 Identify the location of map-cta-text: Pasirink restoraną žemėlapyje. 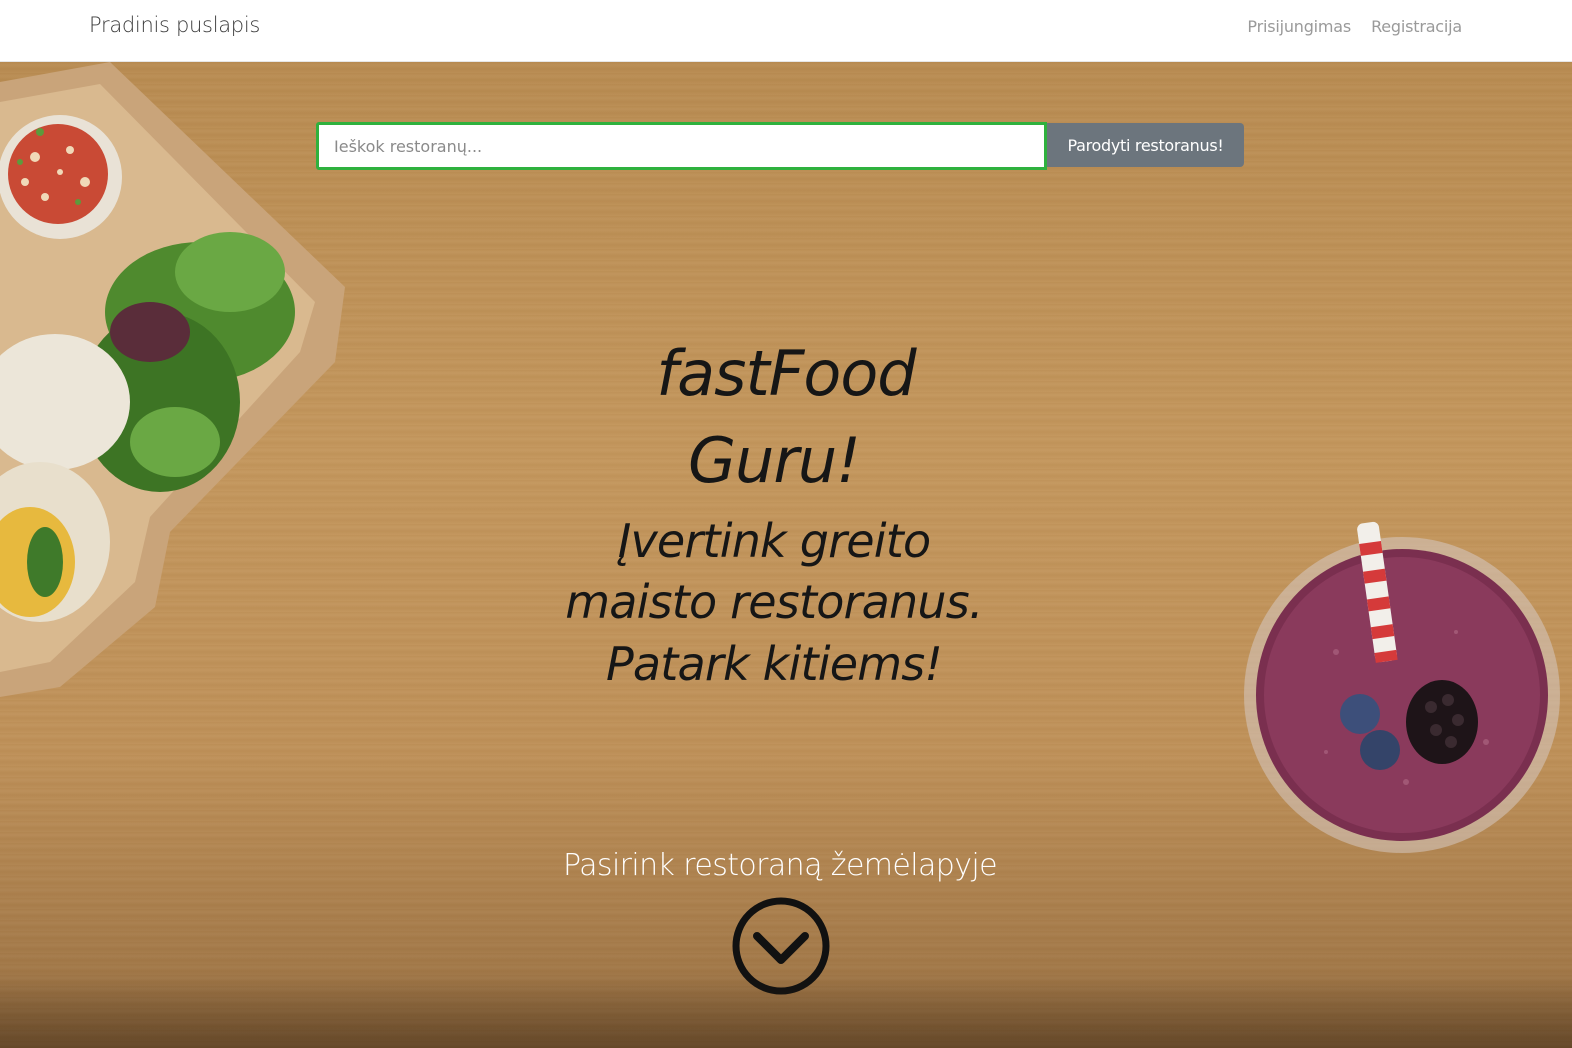
(780, 865).